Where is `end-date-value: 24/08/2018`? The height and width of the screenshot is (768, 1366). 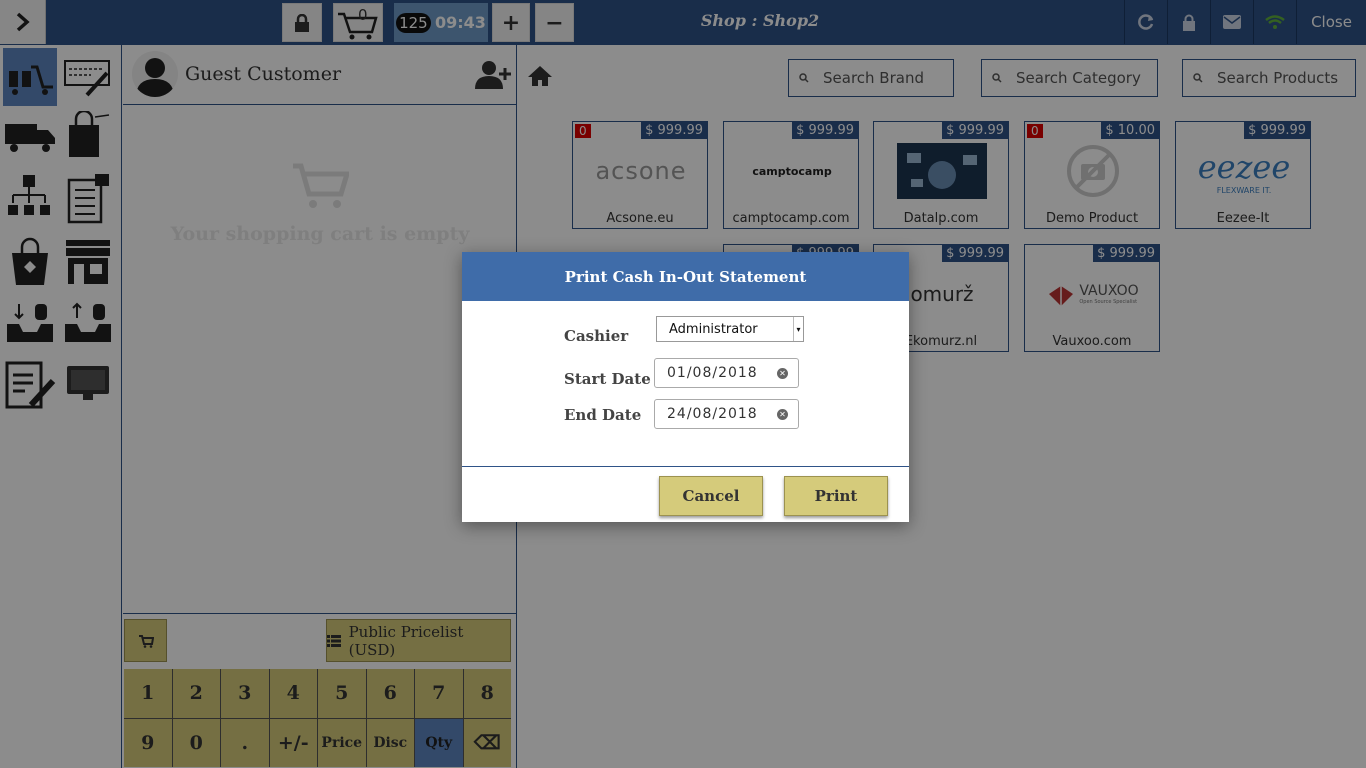
end-date-value: 24/08/2018 is located at coordinates (712, 414).